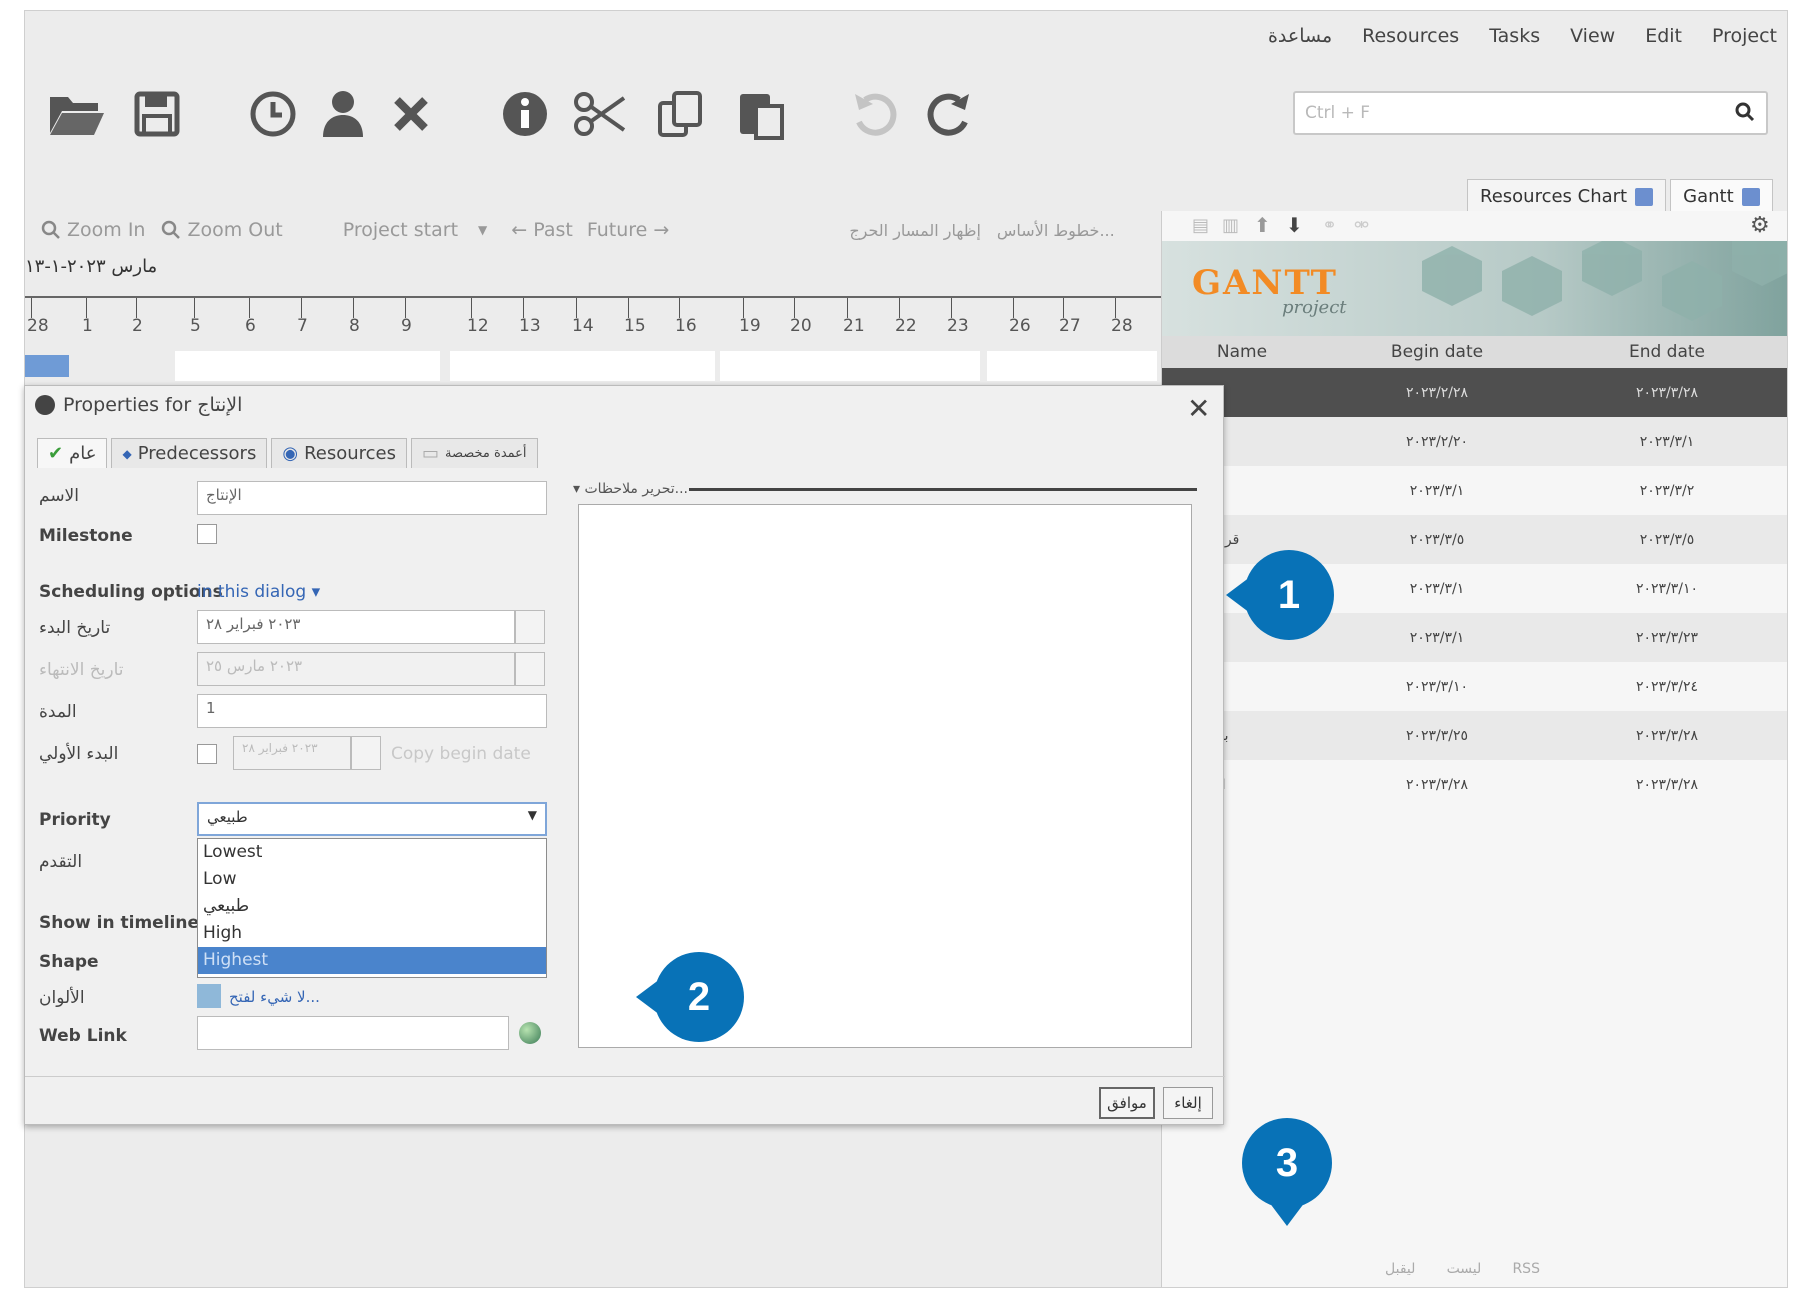  Describe the element at coordinates (875, 114) in the screenshot. I see `undo-icon` at that location.